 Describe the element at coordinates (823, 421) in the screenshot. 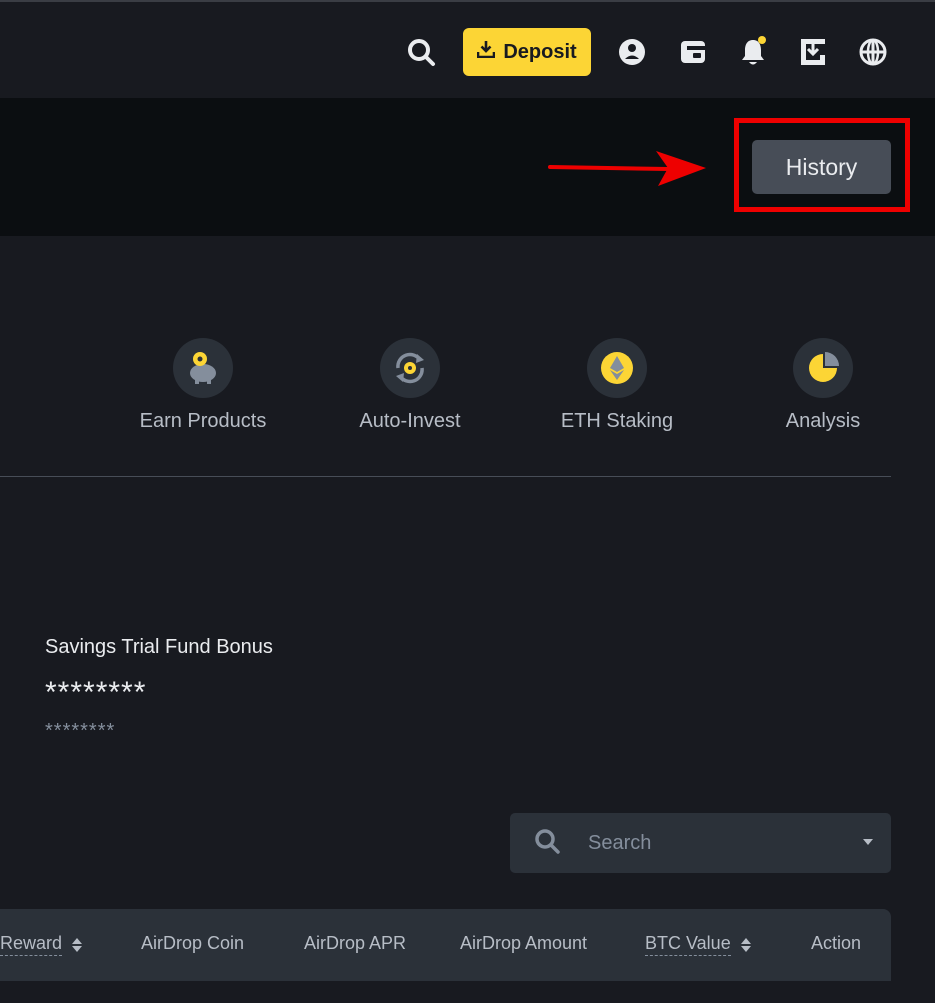

I see `nav-label: Analysis` at that location.